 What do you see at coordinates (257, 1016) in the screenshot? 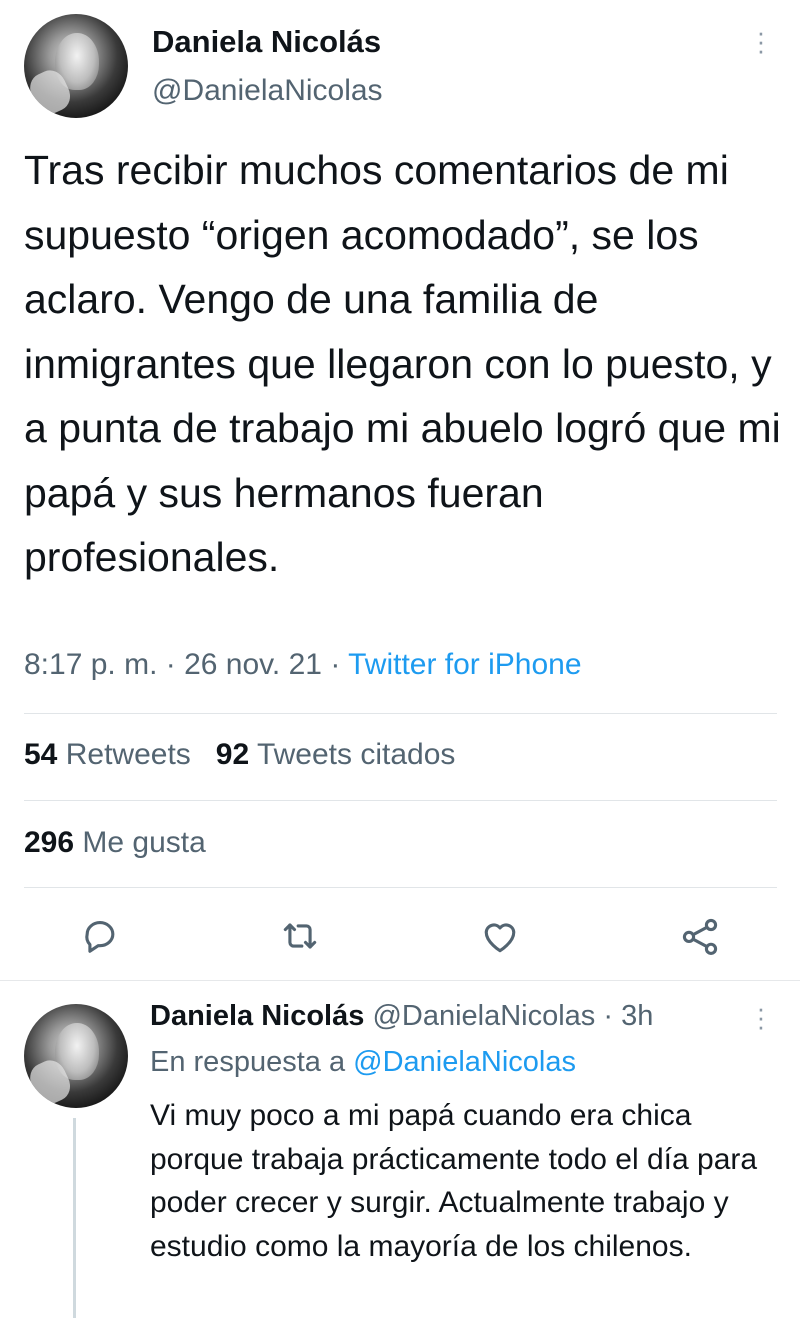
I see `reply-author-name: Daniela Nicolás` at bounding box center [257, 1016].